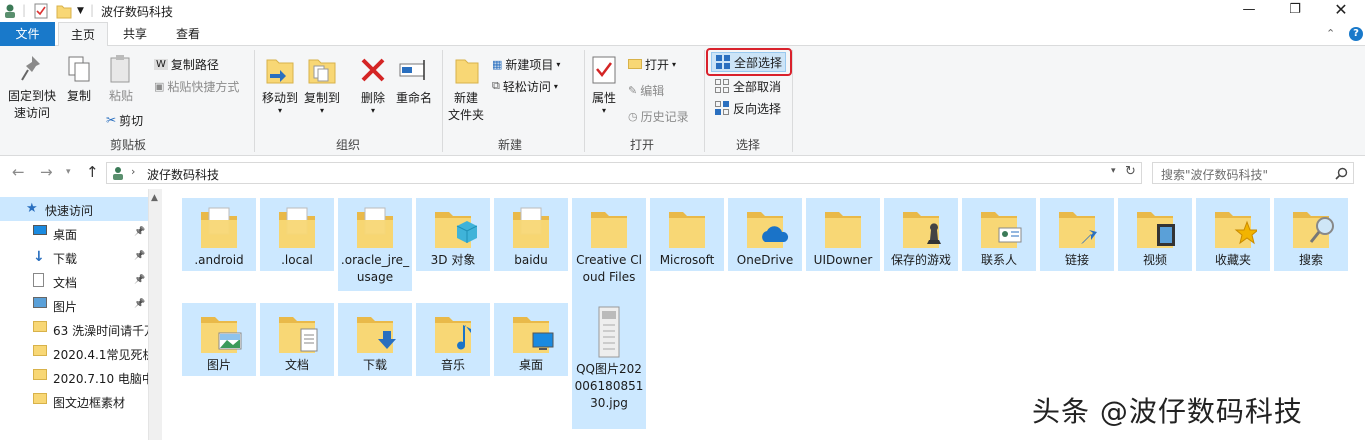 The height and width of the screenshot is (440, 1365). I want to click on properties-qa-icon, so click(41, 11).